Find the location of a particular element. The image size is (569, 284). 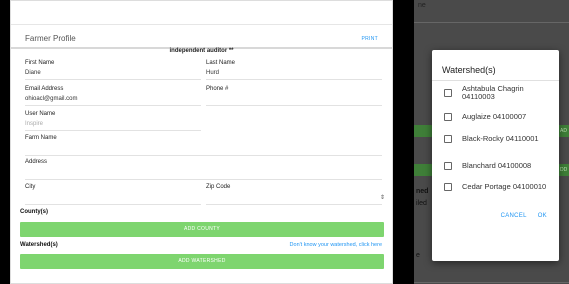

bg-divider is located at coordinates (491, 22).